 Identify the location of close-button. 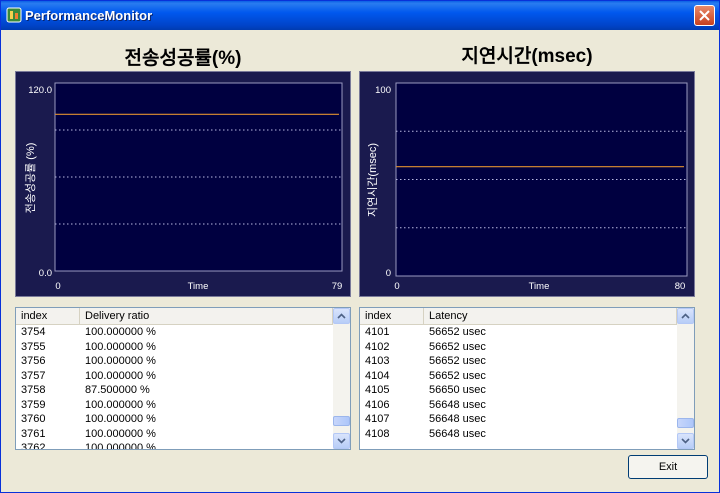
(704, 15).